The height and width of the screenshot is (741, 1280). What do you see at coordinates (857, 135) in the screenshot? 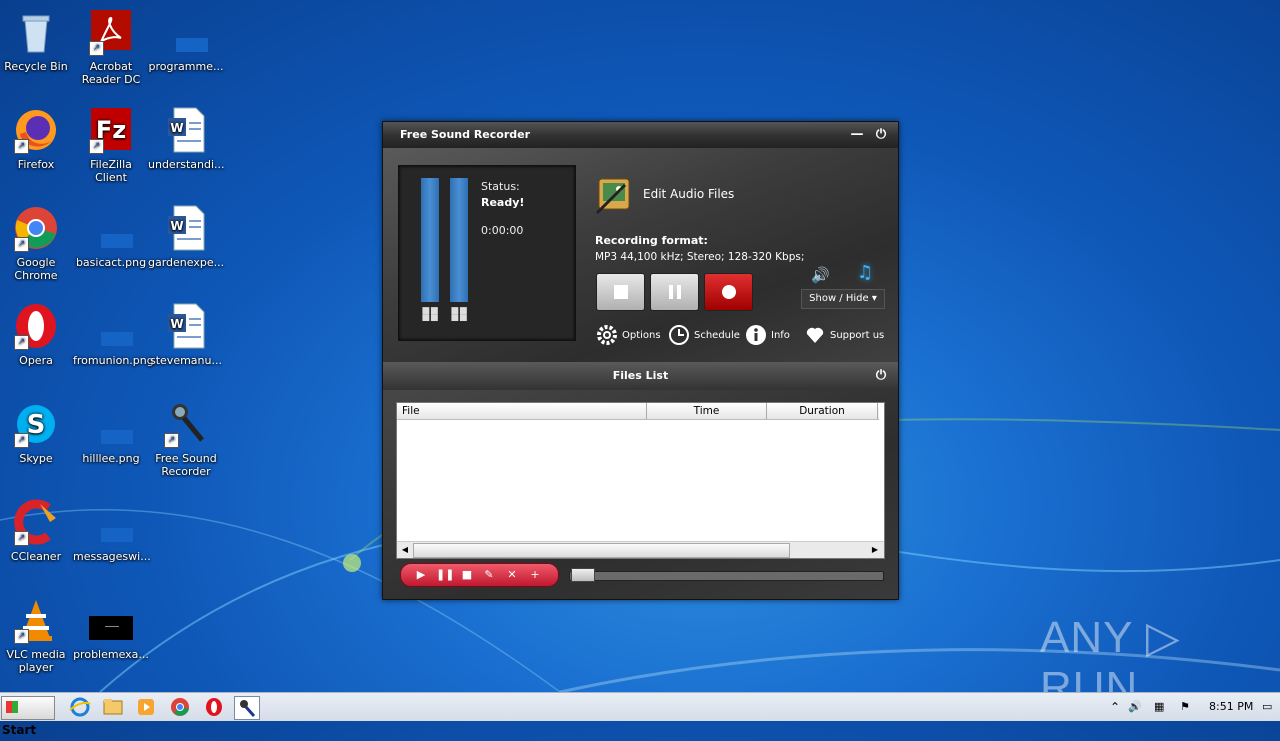
I see `minimize-button: —` at bounding box center [857, 135].